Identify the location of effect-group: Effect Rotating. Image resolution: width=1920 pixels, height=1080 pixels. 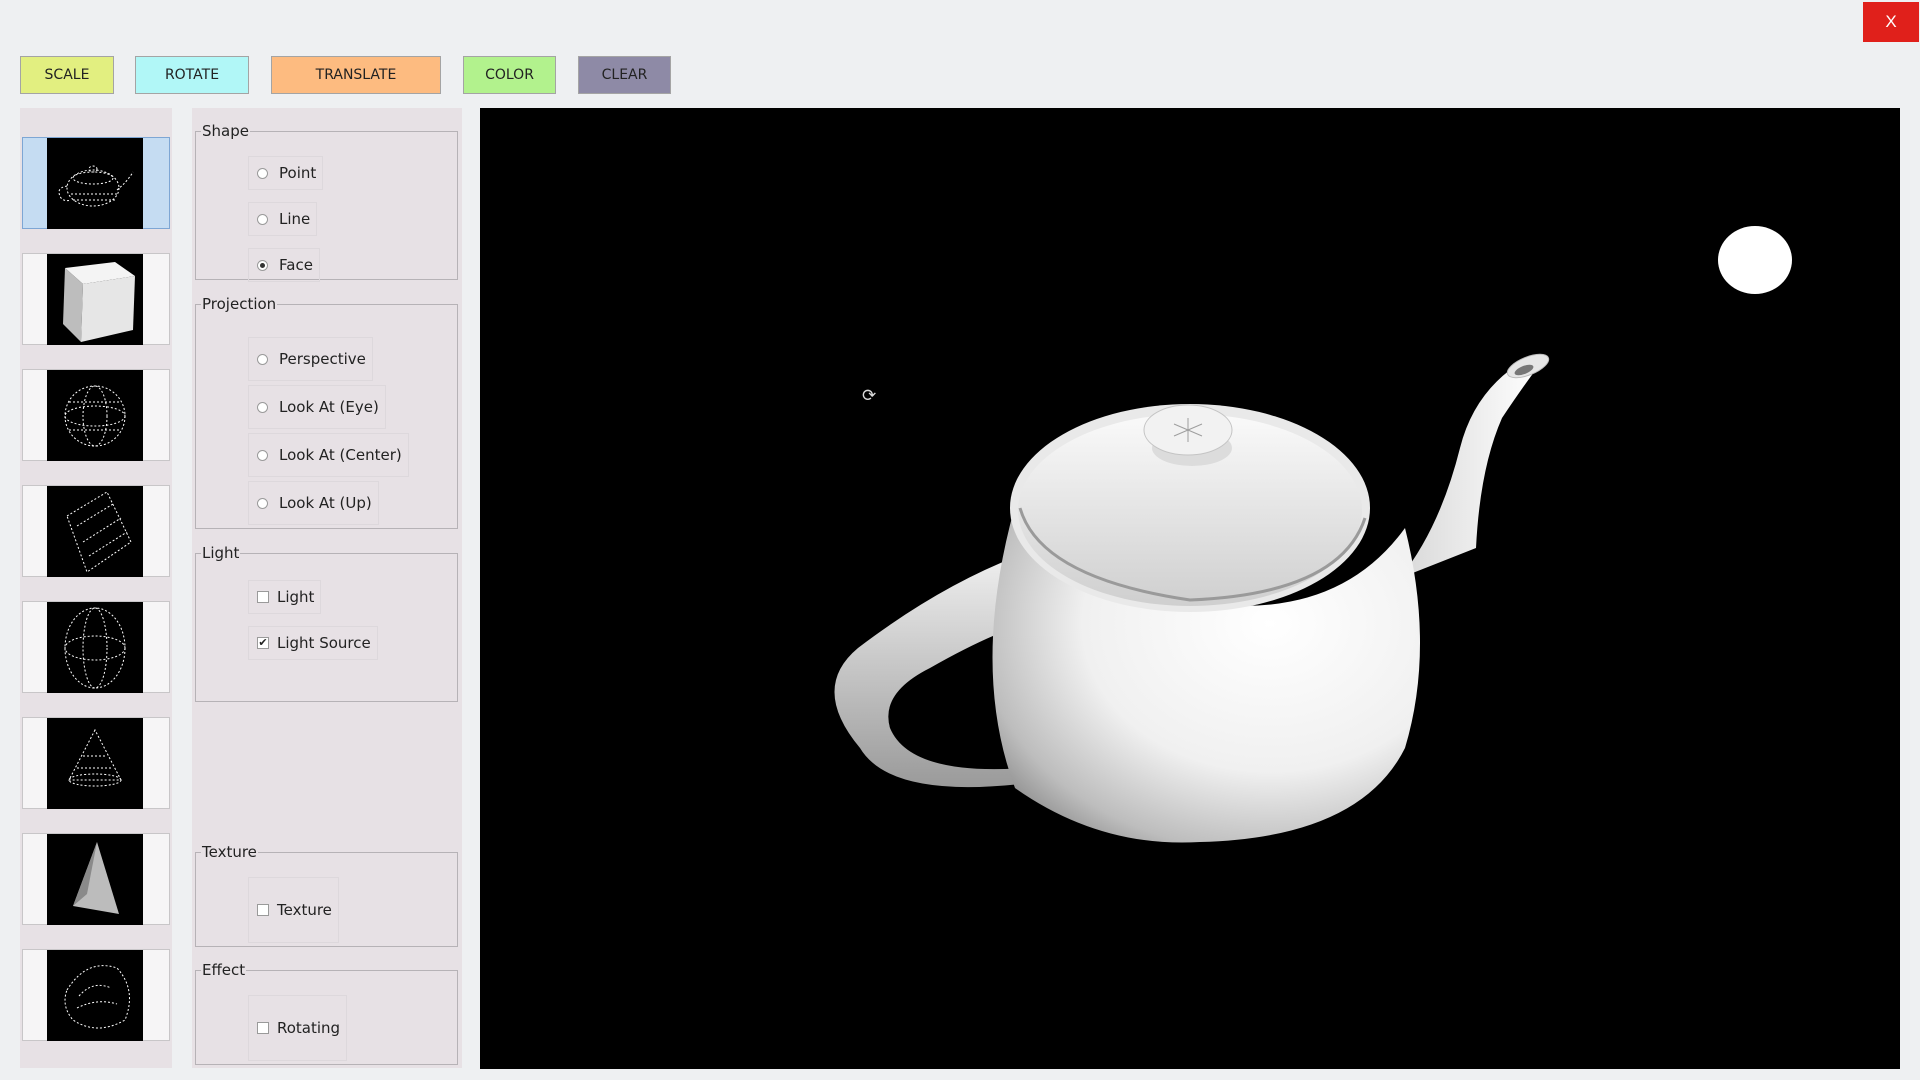
(326, 1013).